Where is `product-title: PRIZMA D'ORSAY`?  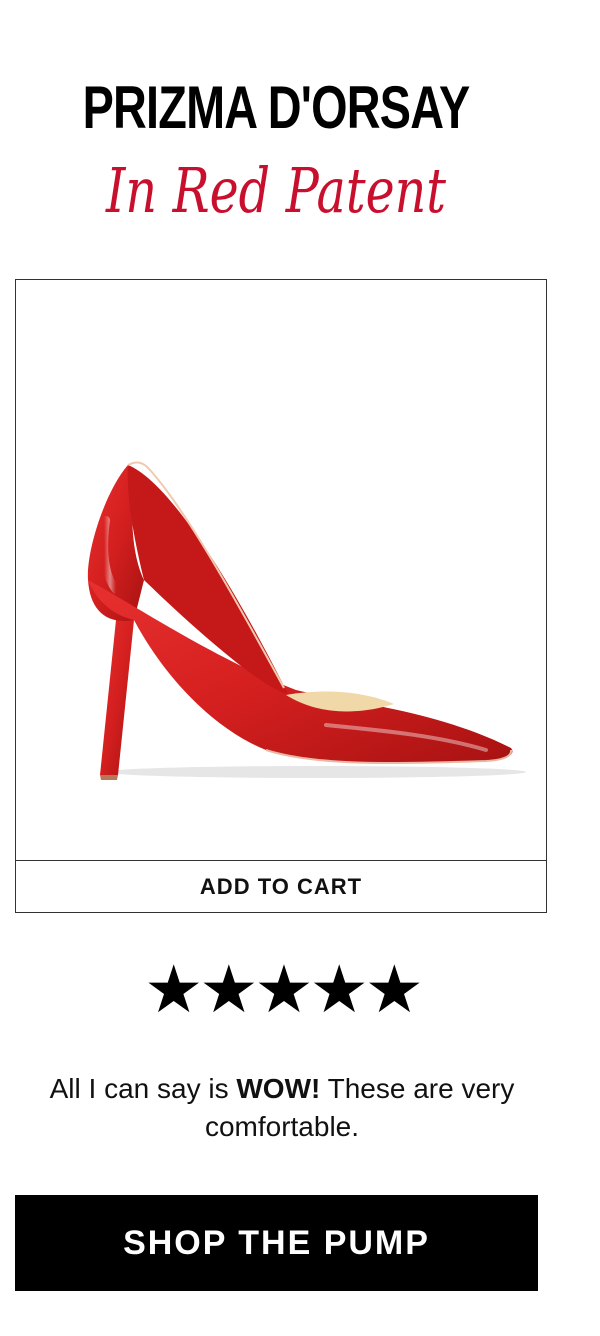 product-title: PRIZMA D'ORSAY is located at coordinates (276, 107).